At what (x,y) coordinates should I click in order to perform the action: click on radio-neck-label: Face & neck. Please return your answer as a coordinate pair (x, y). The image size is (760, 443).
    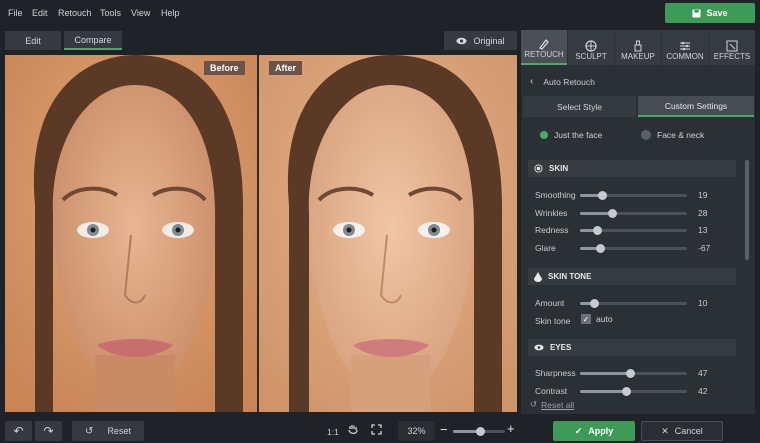
    Looking at the image, I should click on (681, 135).